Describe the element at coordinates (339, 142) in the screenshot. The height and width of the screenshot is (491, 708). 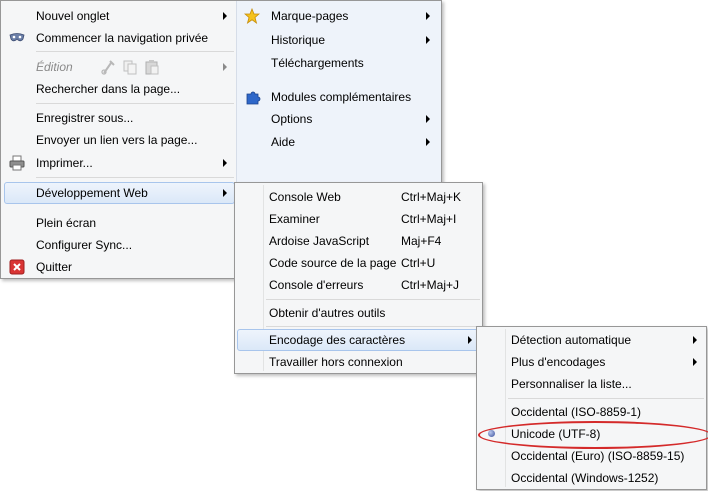
I see `menu-item-aide: Aide` at that location.